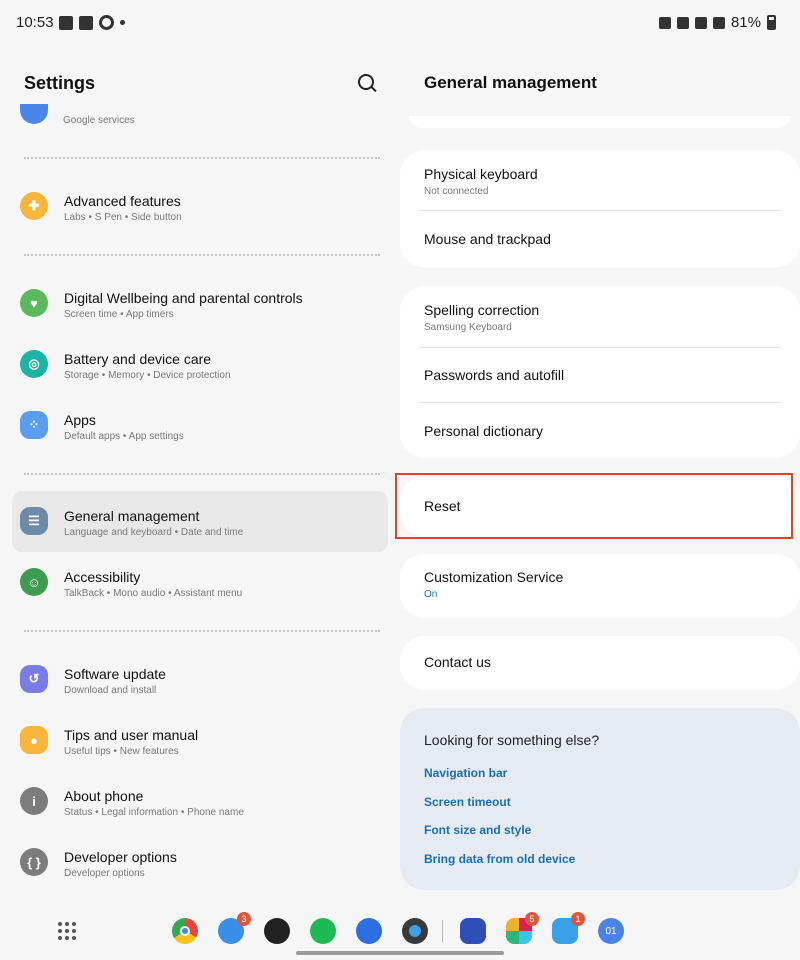 This screenshot has height=960, width=800. I want to click on google-item-sub: Google services, so click(99, 120).